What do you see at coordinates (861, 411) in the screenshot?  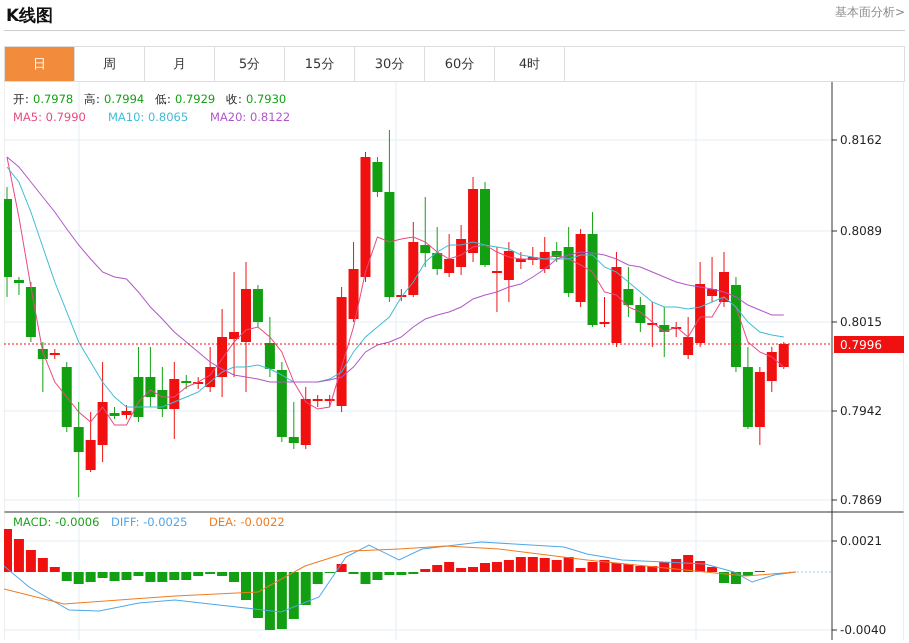 I see `price-axis-label: 0.7942` at bounding box center [861, 411].